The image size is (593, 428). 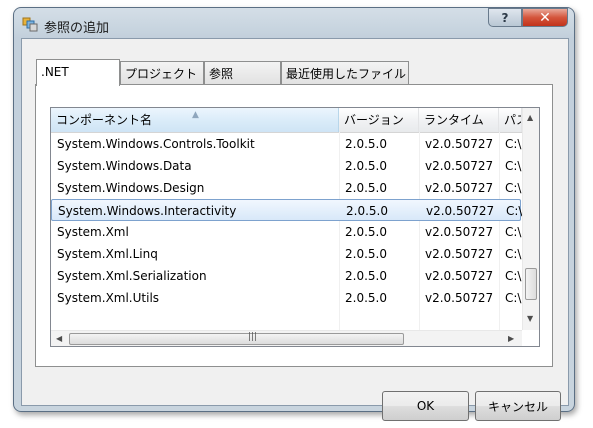 I want to click on vertical-scrollbar: ▲ ▼, so click(x=530, y=219).